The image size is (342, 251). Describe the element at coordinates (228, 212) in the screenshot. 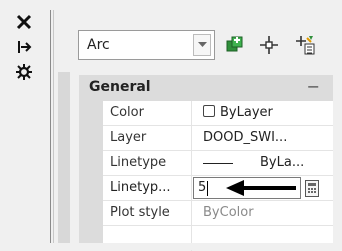

I see `property-value: ByColor` at that location.